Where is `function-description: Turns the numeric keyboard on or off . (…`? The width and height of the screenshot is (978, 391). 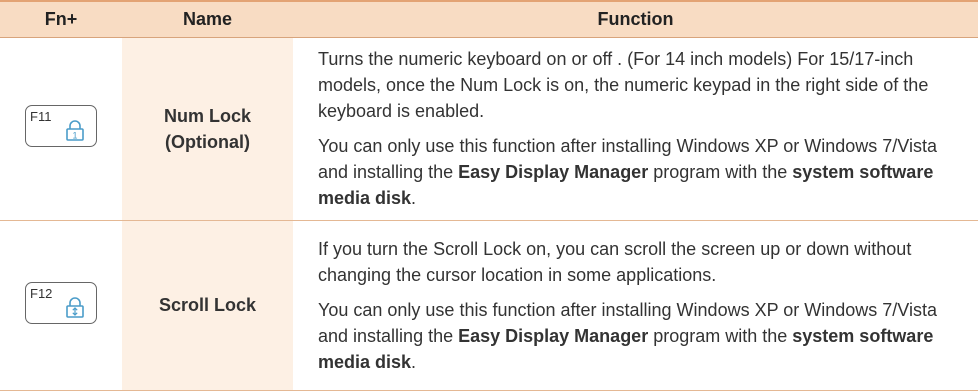 function-description: Turns the numeric keyboard on or off . (… is located at coordinates (623, 85).